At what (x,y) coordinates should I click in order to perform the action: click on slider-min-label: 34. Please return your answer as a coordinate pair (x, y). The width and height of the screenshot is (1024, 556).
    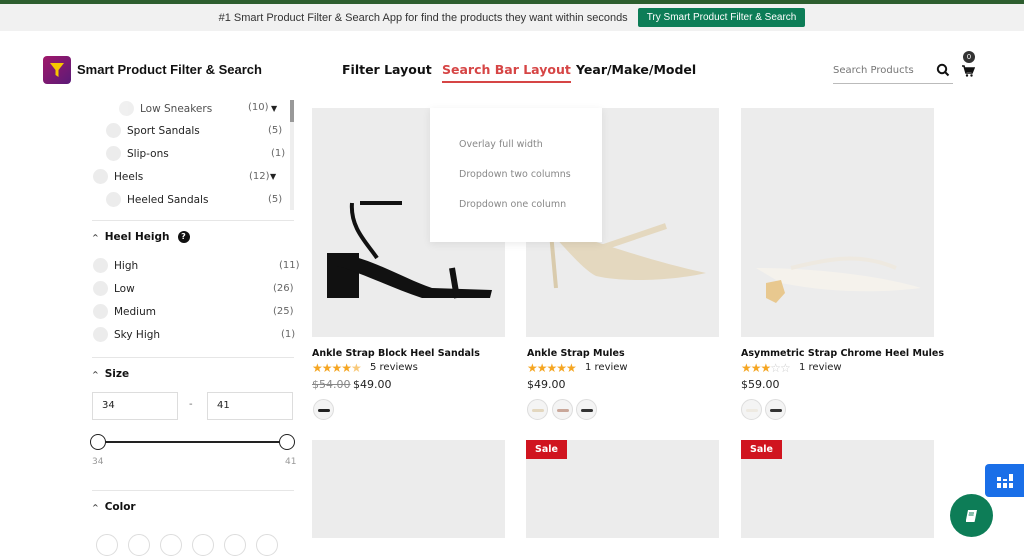
    Looking at the image, I should click on (98, 462).